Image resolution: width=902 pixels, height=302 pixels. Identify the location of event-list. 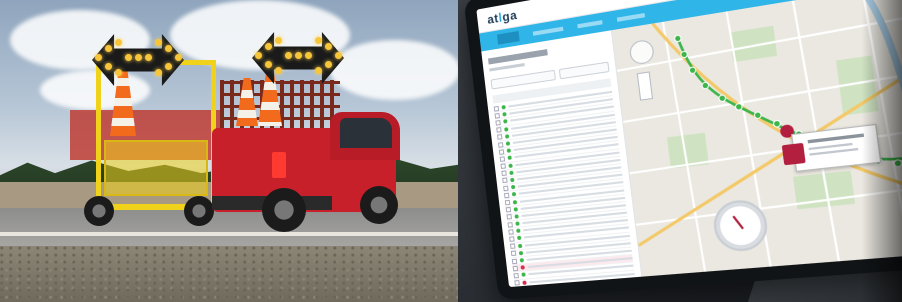
(565, 188).